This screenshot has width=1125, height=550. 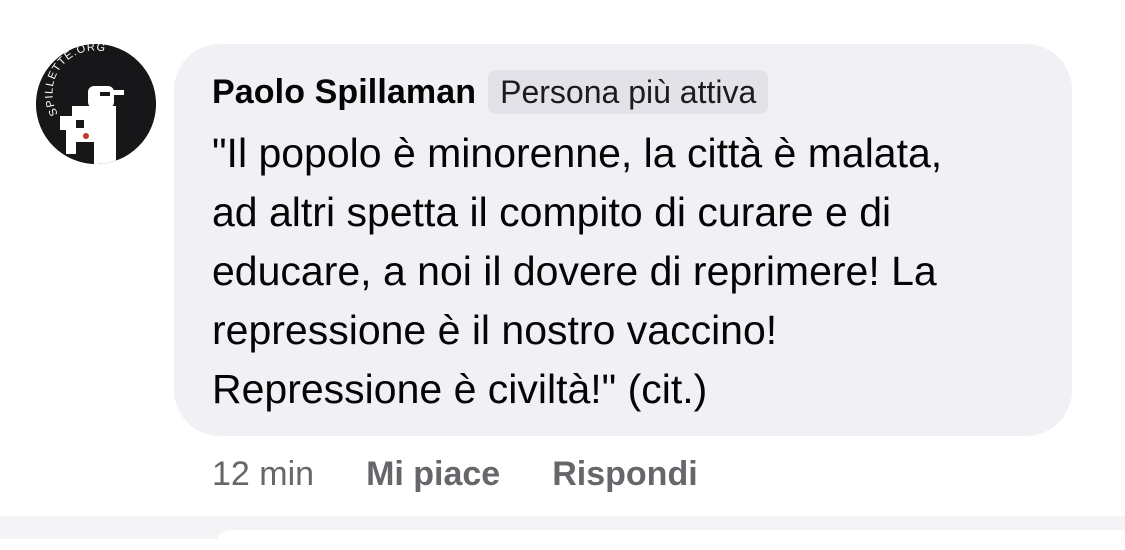 I want to click on author-name: Paolo Spillaman, so click(x=344, y=92).